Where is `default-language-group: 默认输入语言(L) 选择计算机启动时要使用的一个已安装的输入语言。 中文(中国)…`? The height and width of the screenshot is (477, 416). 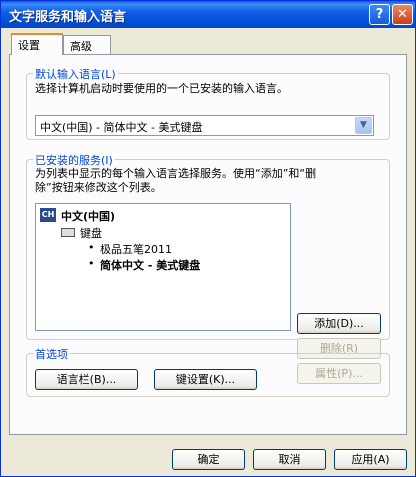 default-language-group: 默认输入语言(L) 选择计算机启动时要使用的一个已安装的输入语言。 中文(中国)… is located at coordinates (208, 103).